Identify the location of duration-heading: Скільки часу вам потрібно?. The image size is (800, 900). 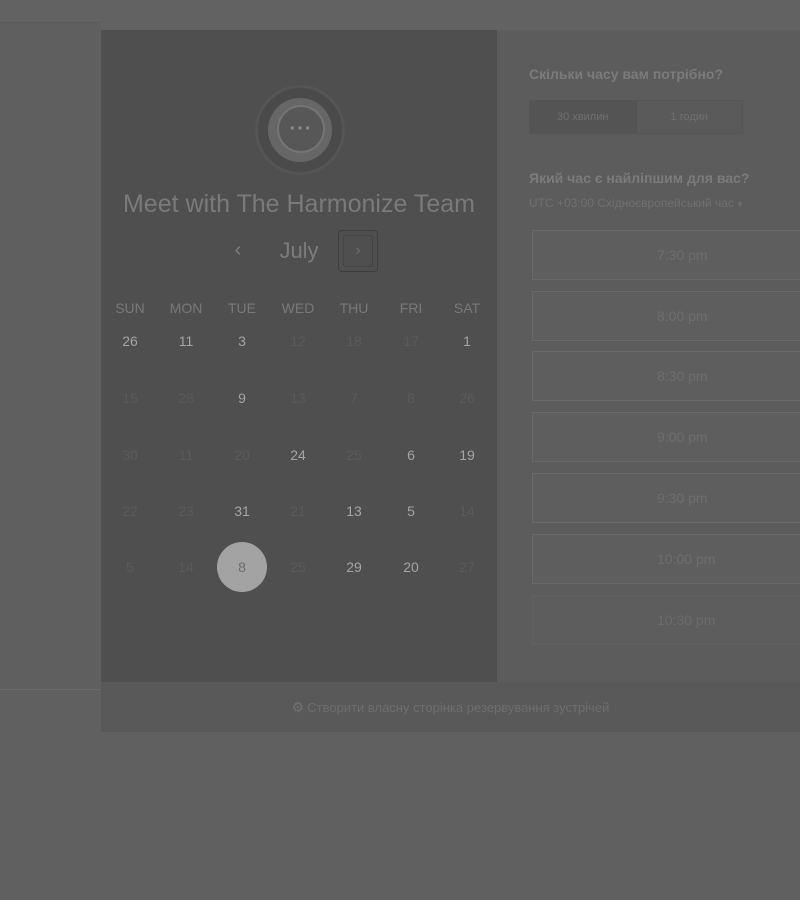
(626, 74).